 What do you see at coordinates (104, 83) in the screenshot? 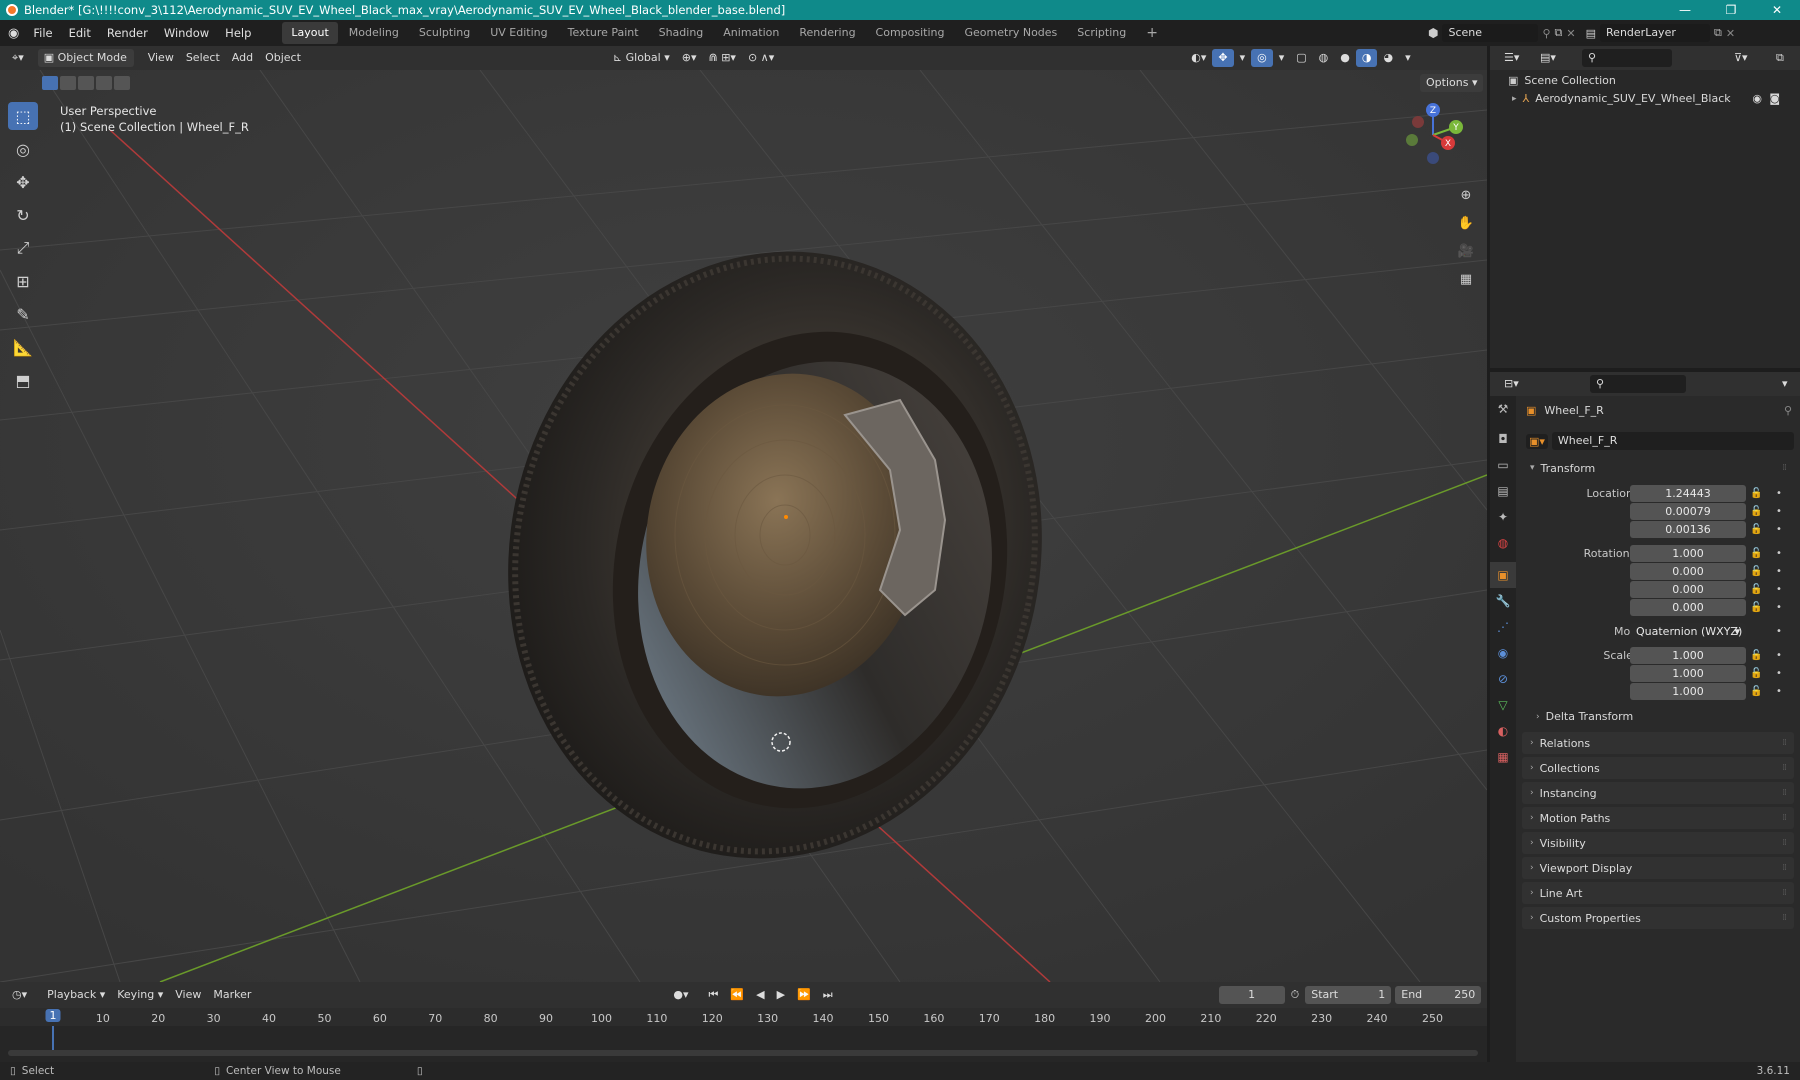
I see `select-invert-icon` at bounding box center [104, 83].